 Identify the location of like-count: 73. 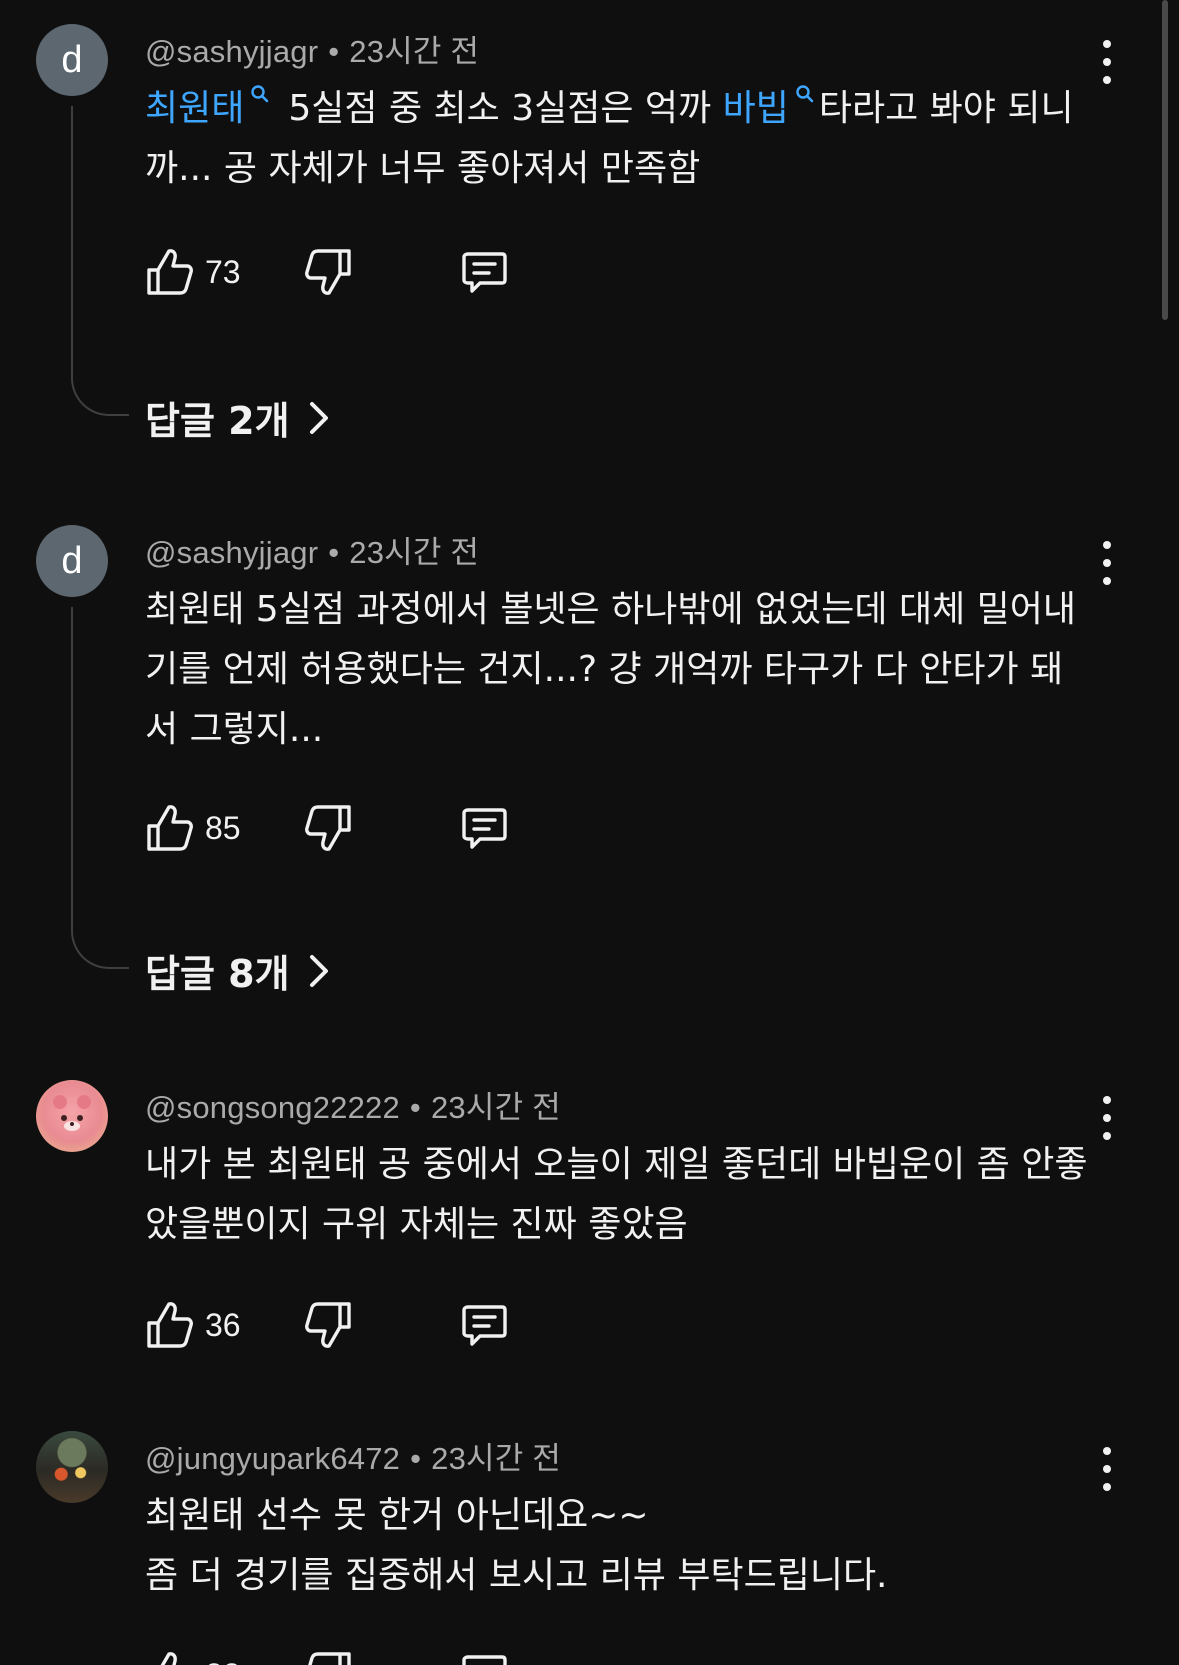
(223, 271).